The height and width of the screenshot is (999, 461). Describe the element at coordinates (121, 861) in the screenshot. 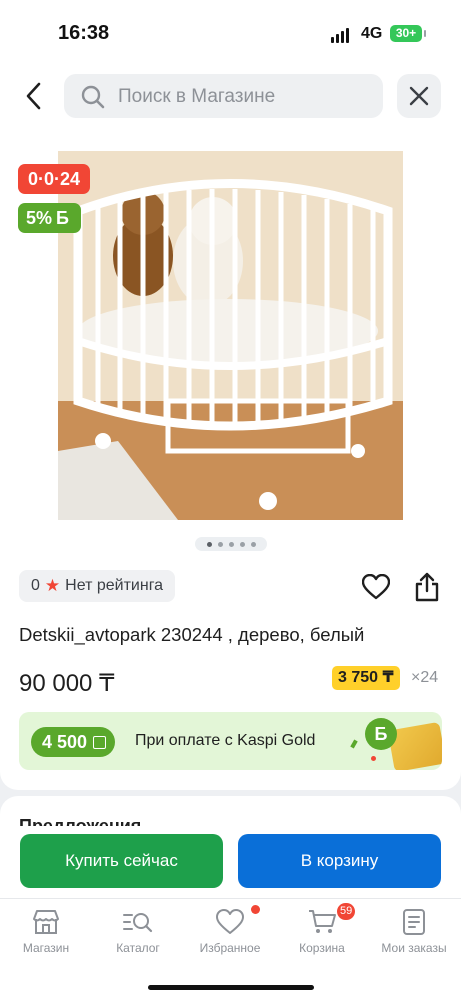

I see `buy-now-button: Купить сейчас` at that location.